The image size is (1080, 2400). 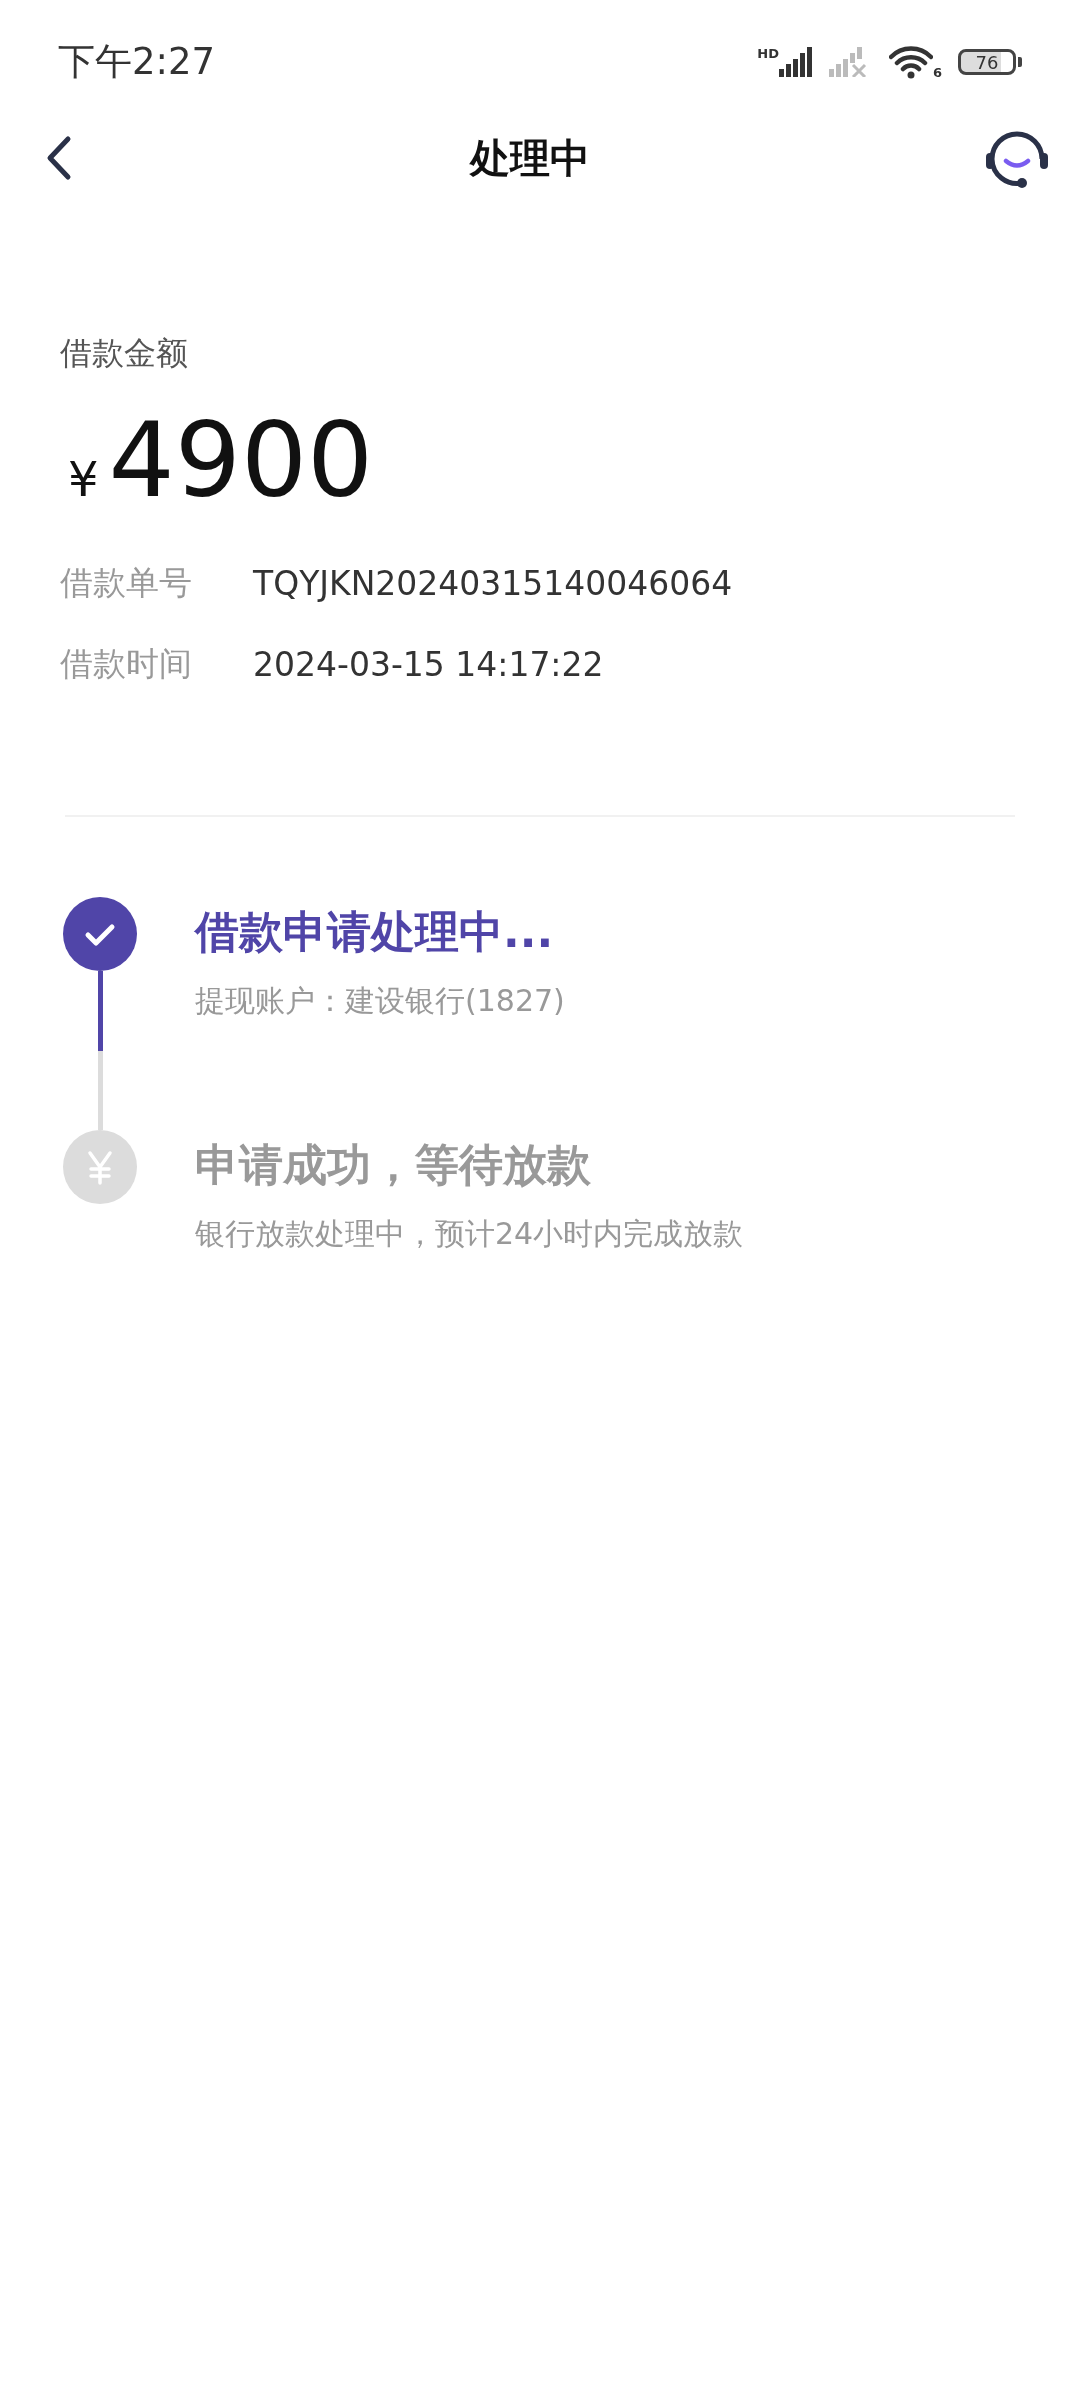 What do you see at coordinates (393, 1165) in the screenshot?
I see `step-title: 申请成功，等待放款` at bounding box center [393, 1165].